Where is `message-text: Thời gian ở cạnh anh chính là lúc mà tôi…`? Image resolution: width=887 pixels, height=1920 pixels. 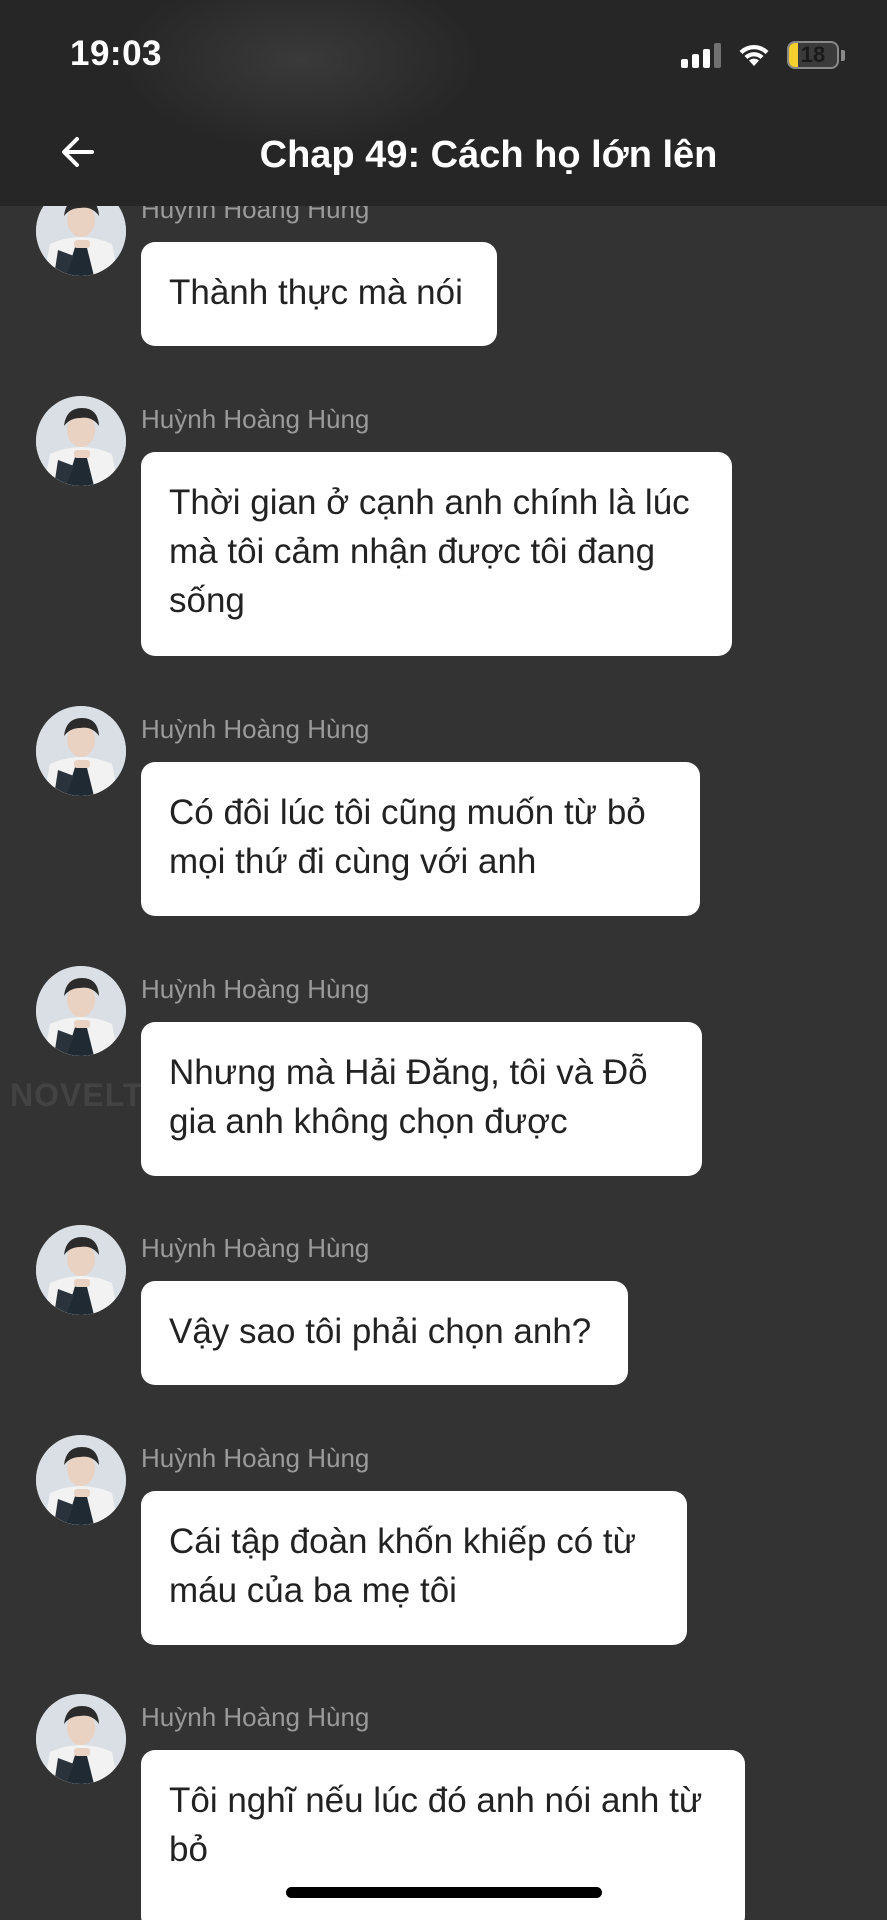
message-text: Thời gian ở cạnh anh chính là lúc mà tôi… is located at coordinates (429, 551).